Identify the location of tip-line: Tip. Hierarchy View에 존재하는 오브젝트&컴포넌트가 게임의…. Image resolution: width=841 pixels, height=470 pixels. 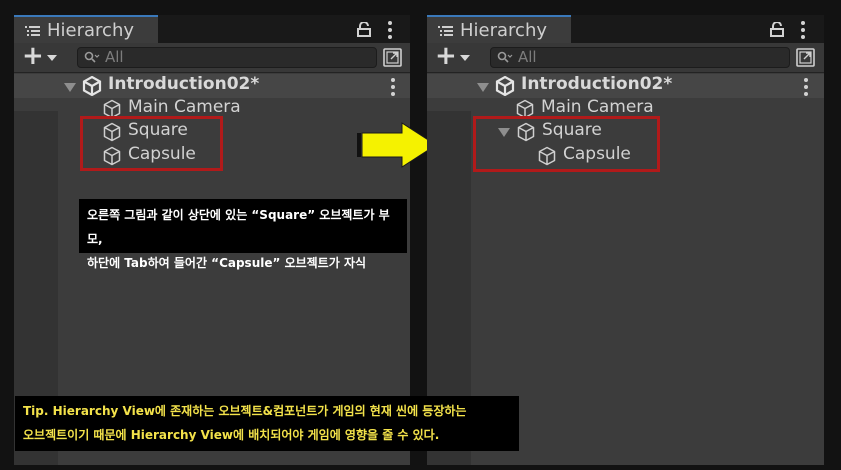
(245, 411).